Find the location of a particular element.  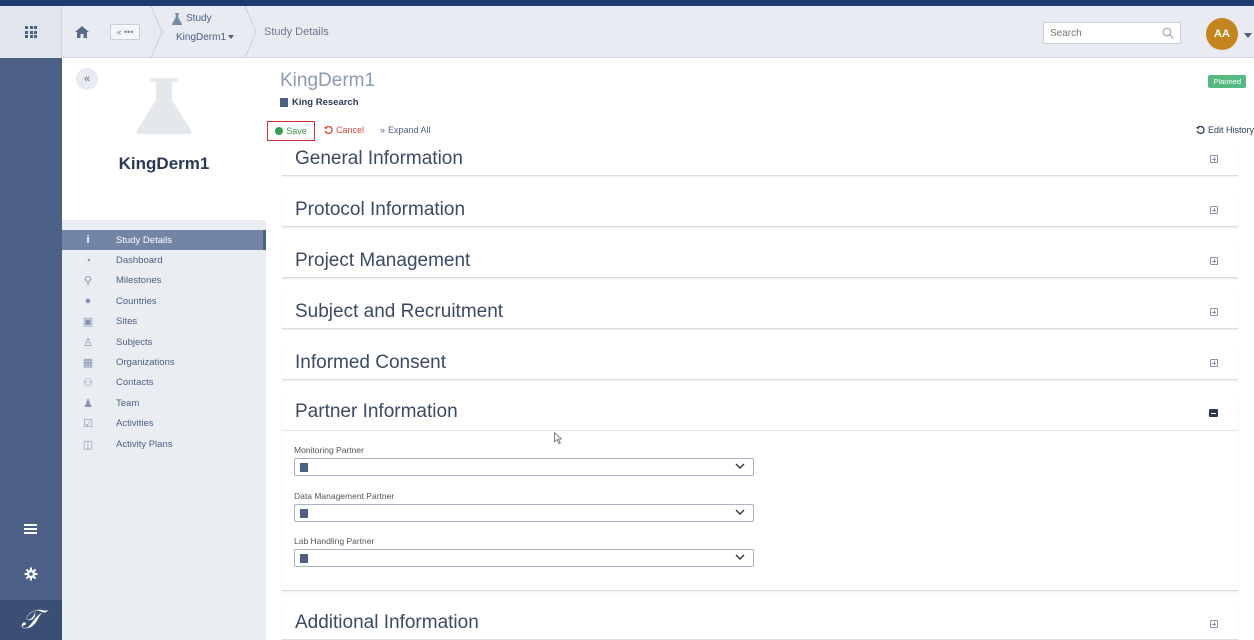

nav-item-activity-plans: ◫ Activity Plans is located at coordinates (164, 444).